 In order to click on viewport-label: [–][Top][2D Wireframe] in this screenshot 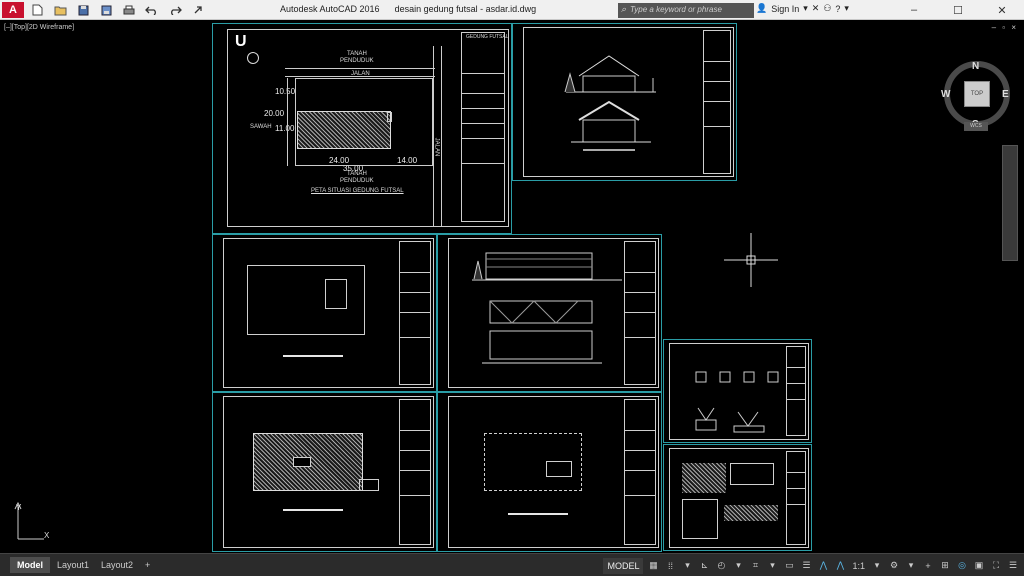, I will do `click(39, 27)`.